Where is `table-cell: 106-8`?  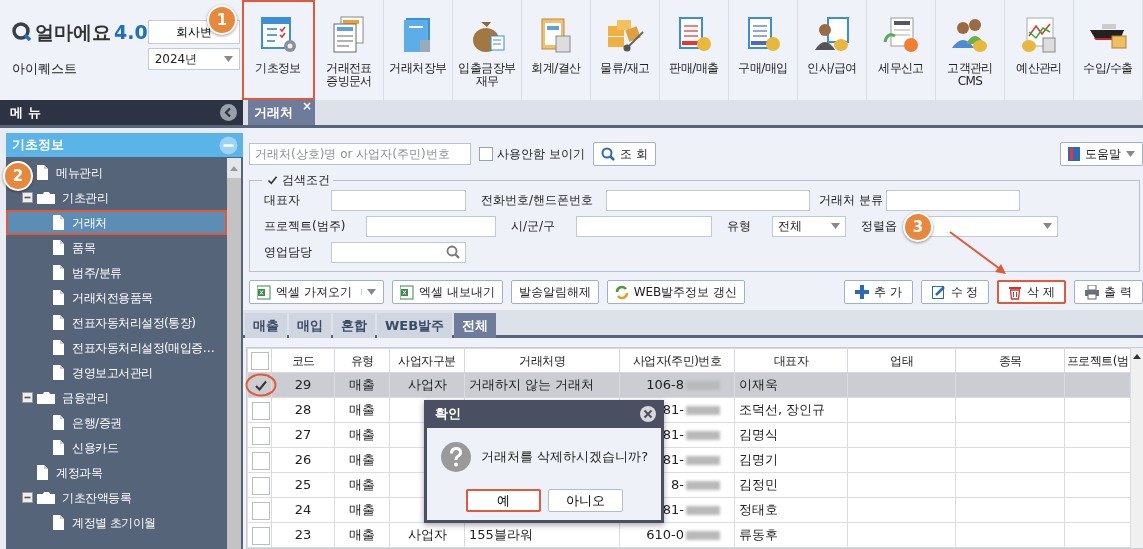
table-cell: 106-8 is located at coordinates (677, 385).